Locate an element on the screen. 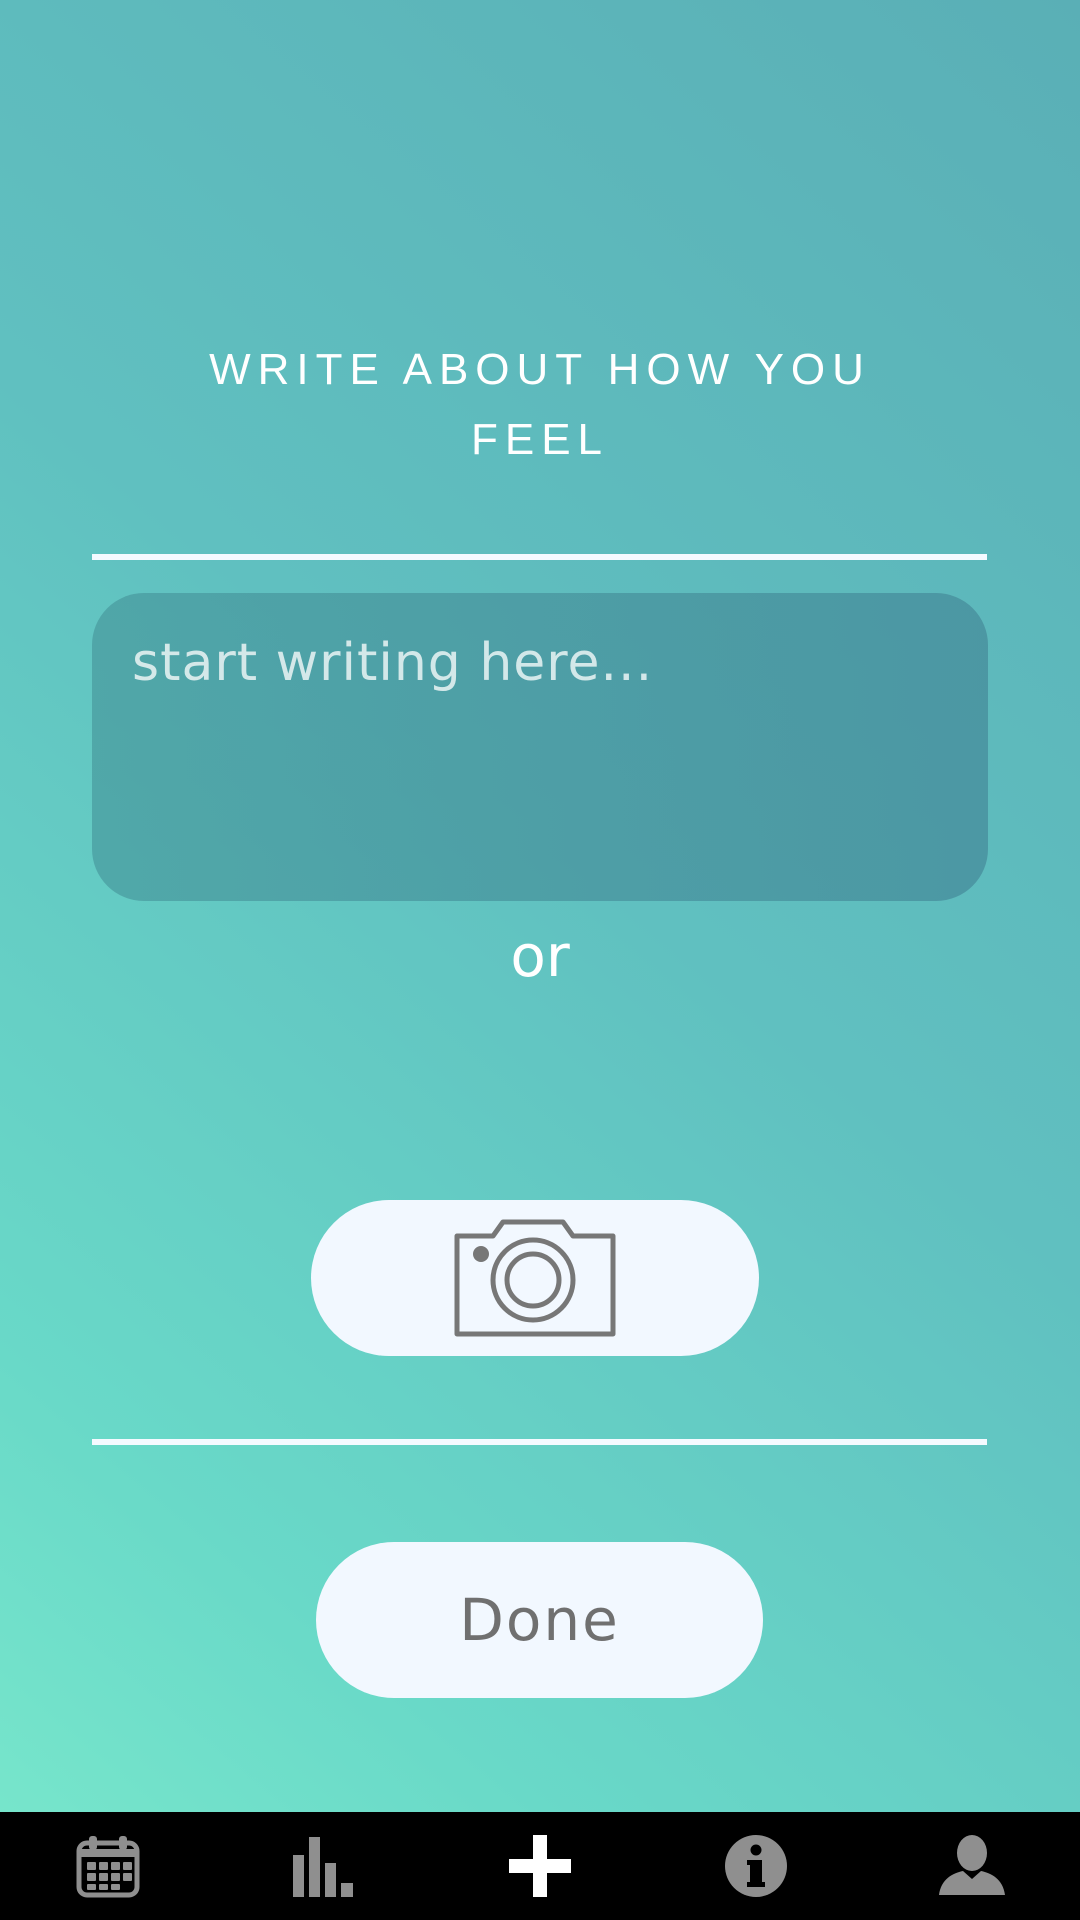 Image resolution: width=1080 pixels, height=1920 pixels. page-heading: WRITE ABOUT HOW YOU FEEL is located at coordinates (540, 404).